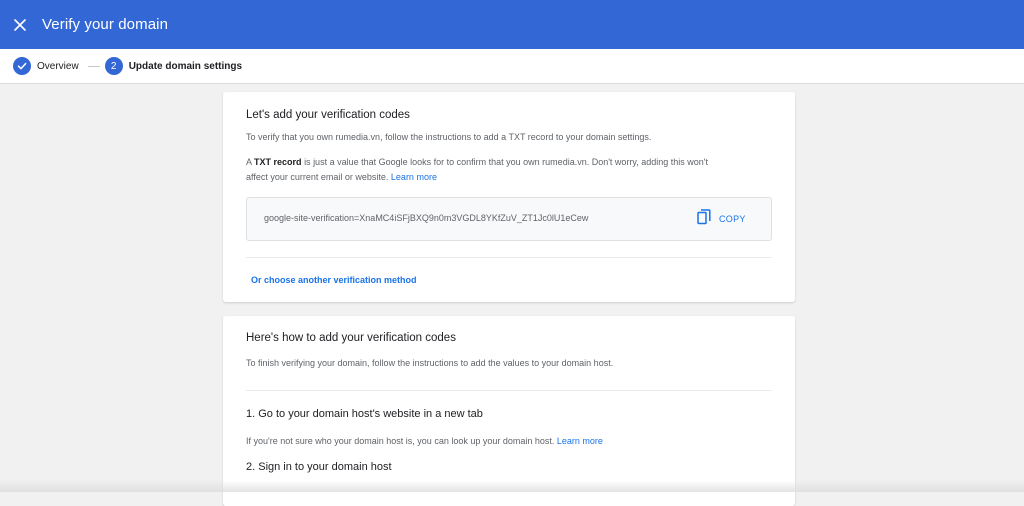 The width and height of the screenshot is (1024, 506). What do you see at coordinates (249, 162) in the screenshot?
I see `txt-prefix: A` at bounding box center [249, 162].